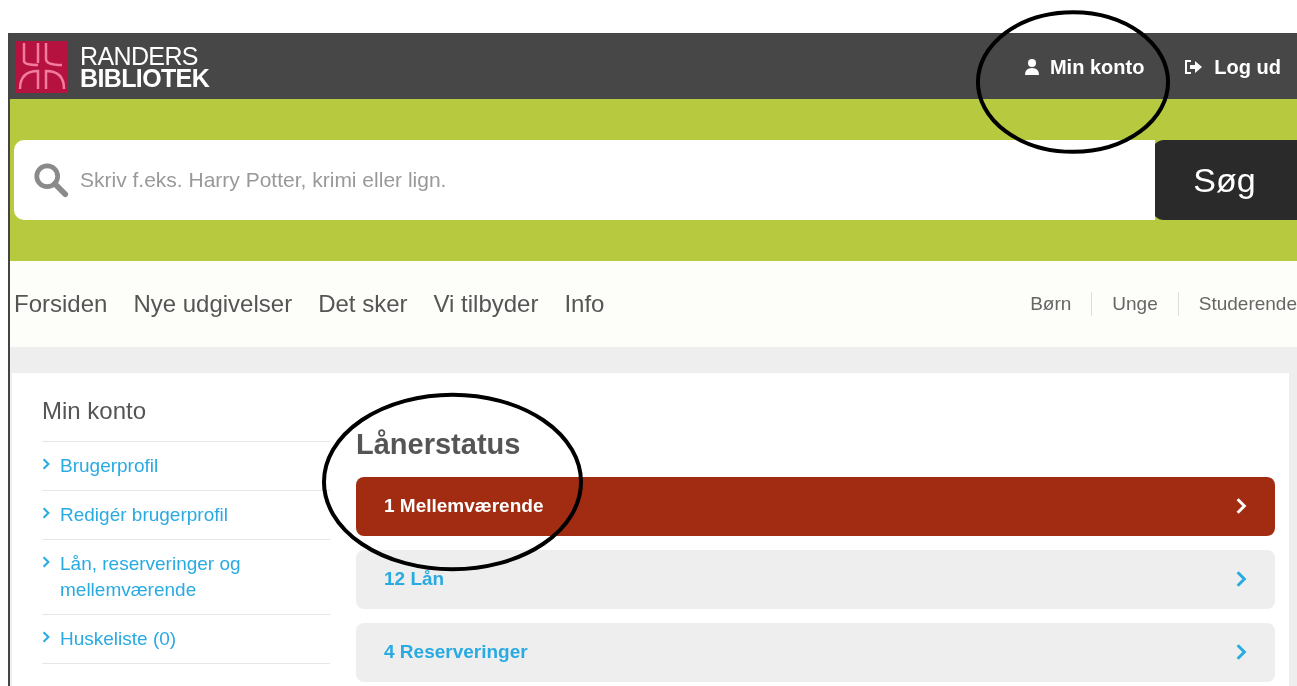 The image size is (1297, 686). Describe the element at coordinates (1232, 66) in the screenshot. I see `header-link: Log ud` at that location.